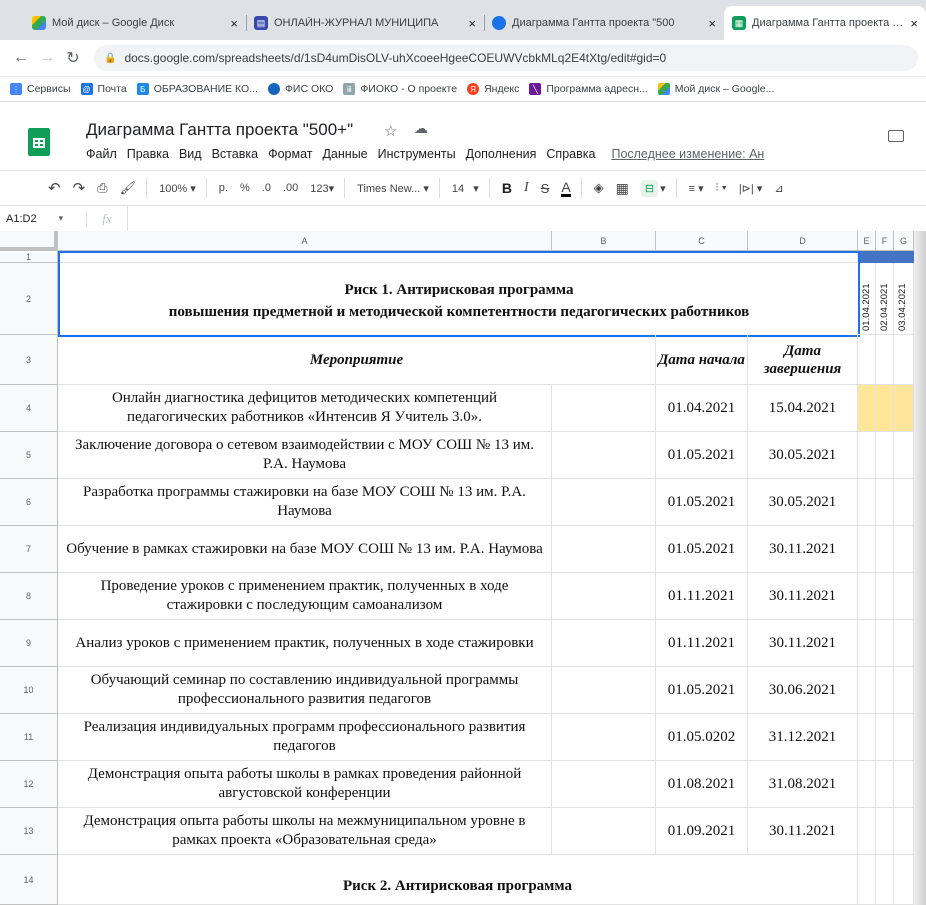 The width and height of the screenshot is (926, 905). What do you see at coordinates (458, 880) in the screenshot?
I see `sheet-title2: Риск 2. Антирисковая программа` at bounding box center [458, 880].